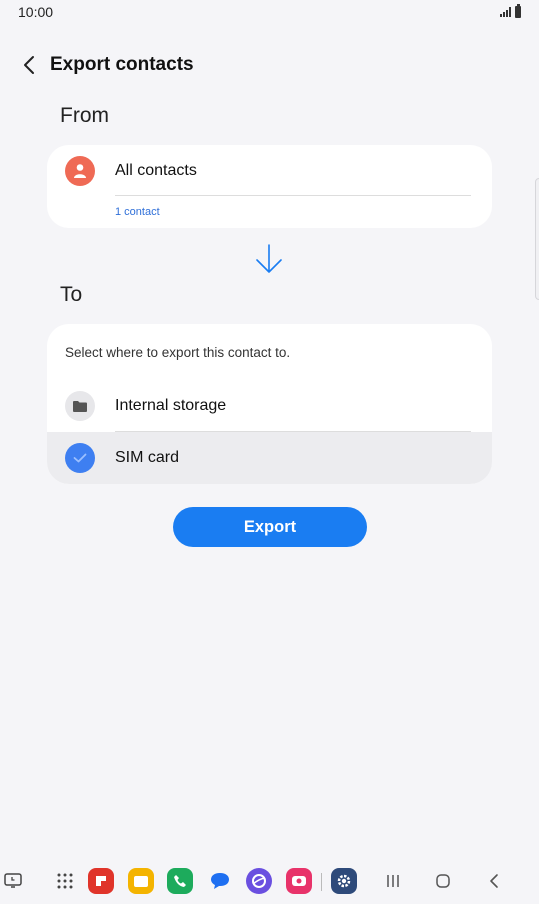 This screenshot has width=539, height=904. I want to click on option-sim-card: SIM card, so click(269, 458).